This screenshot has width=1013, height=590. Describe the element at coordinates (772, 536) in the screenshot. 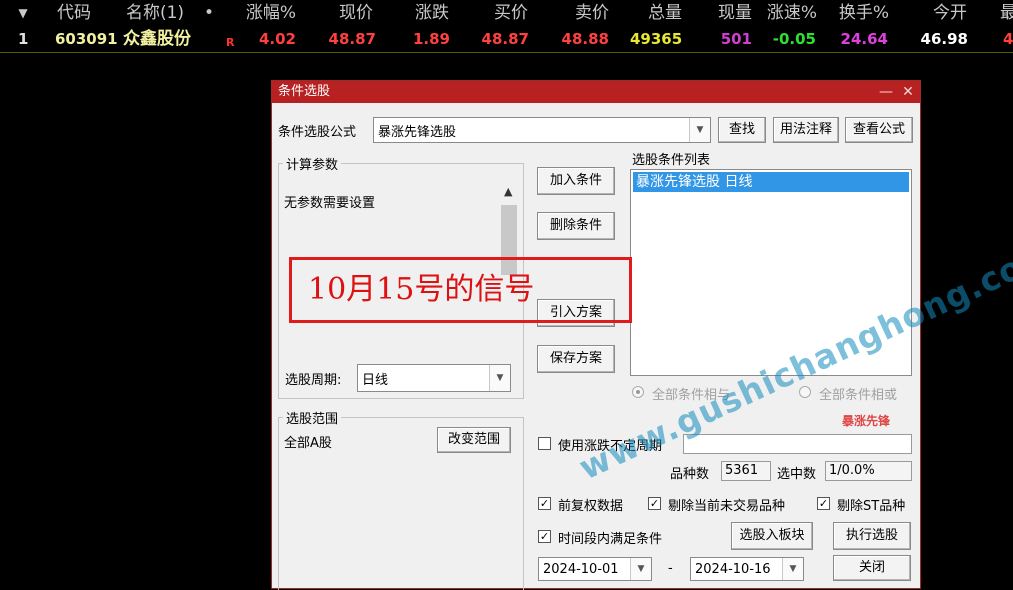

I see `add-to-sector-button: 选股入板块` at that location.